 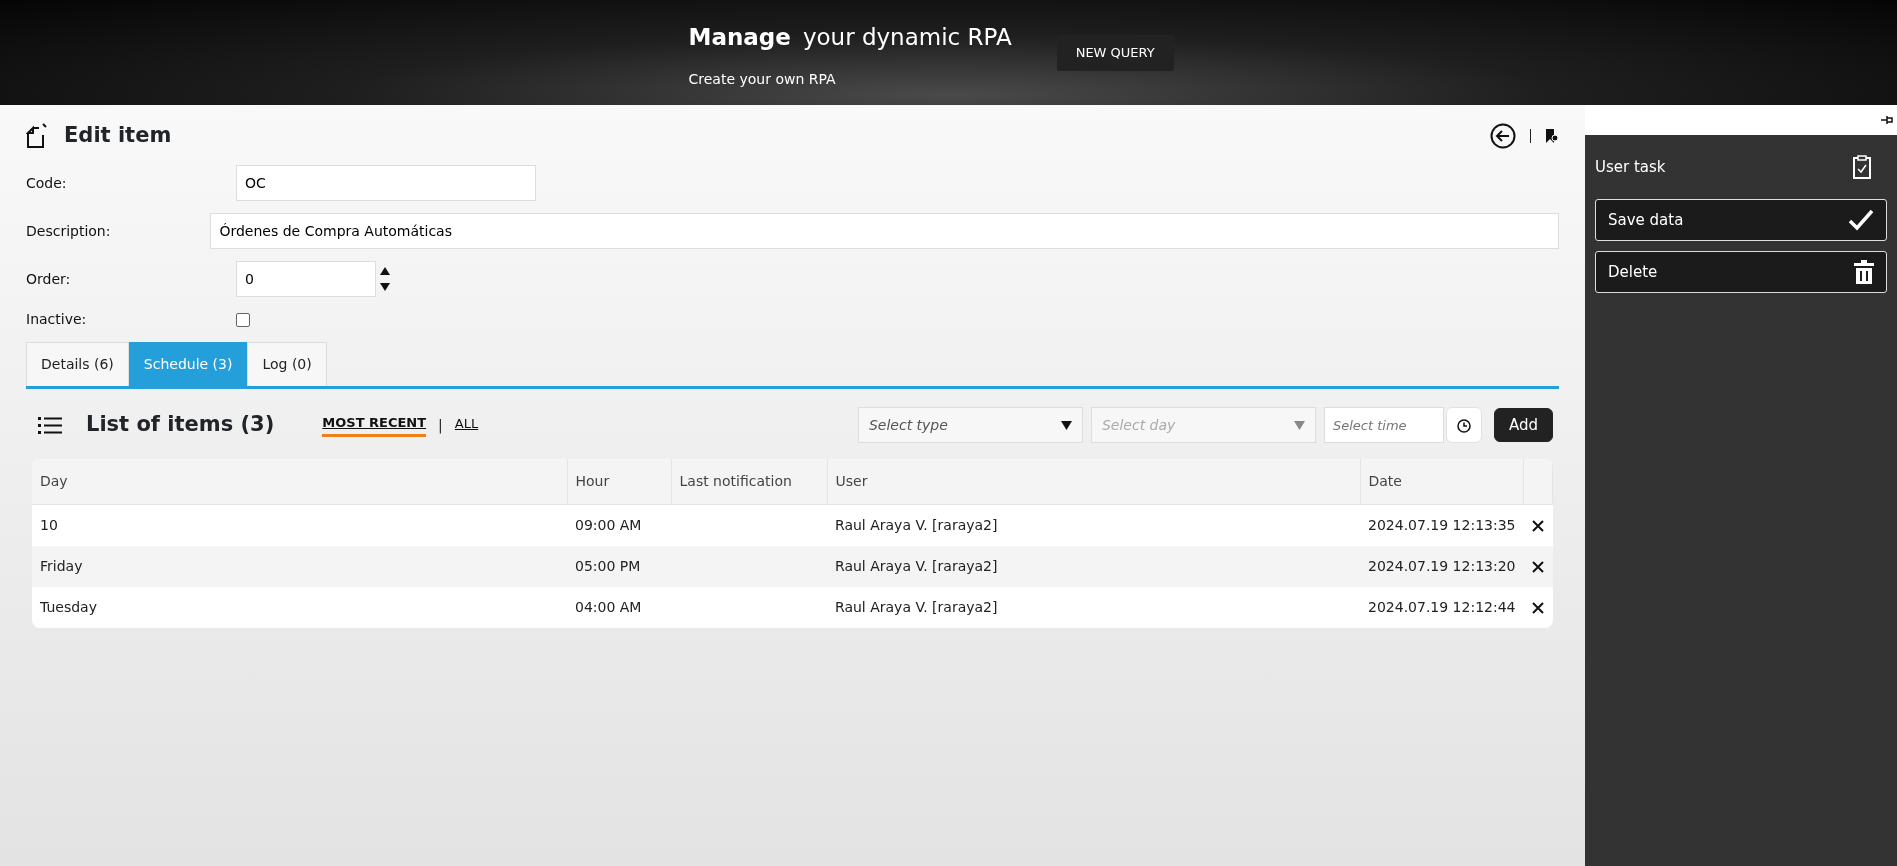 What do you see at coordinates (118, 136) in the screenshot?
I see `page-title: Edit item` at bounding box center [118, 136].